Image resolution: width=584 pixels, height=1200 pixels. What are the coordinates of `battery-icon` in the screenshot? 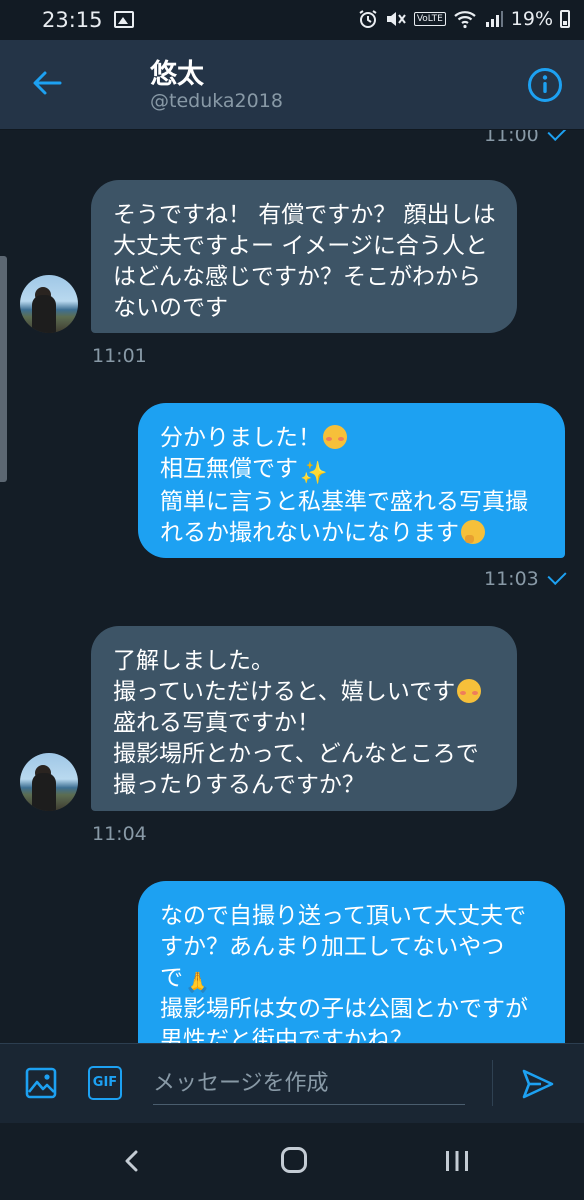 It's located at (565, 19).